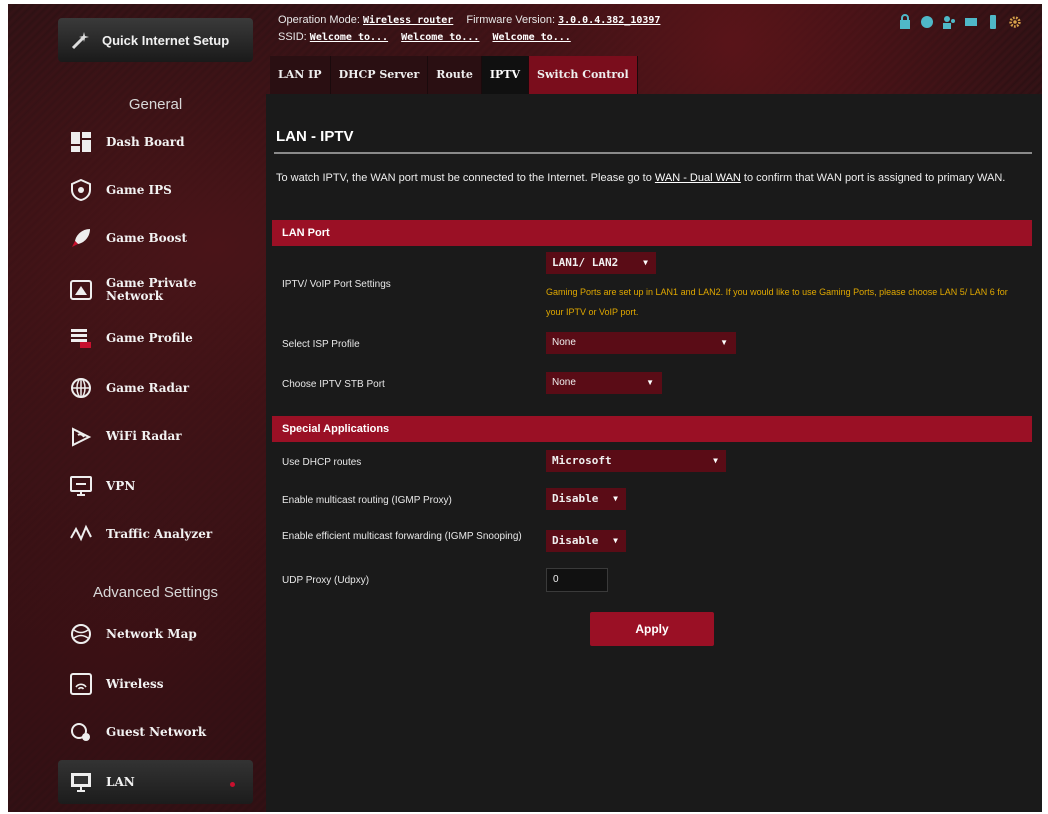  I want to click on network-status-icon, so click(971, 22).